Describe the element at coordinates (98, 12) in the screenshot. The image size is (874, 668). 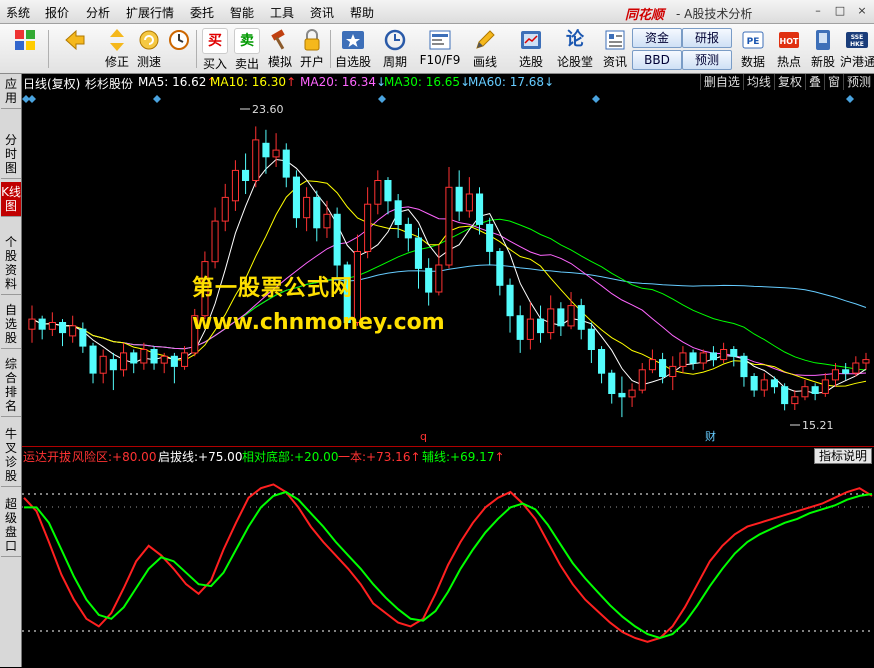
I see `menu-analysis: 分析` at that location.